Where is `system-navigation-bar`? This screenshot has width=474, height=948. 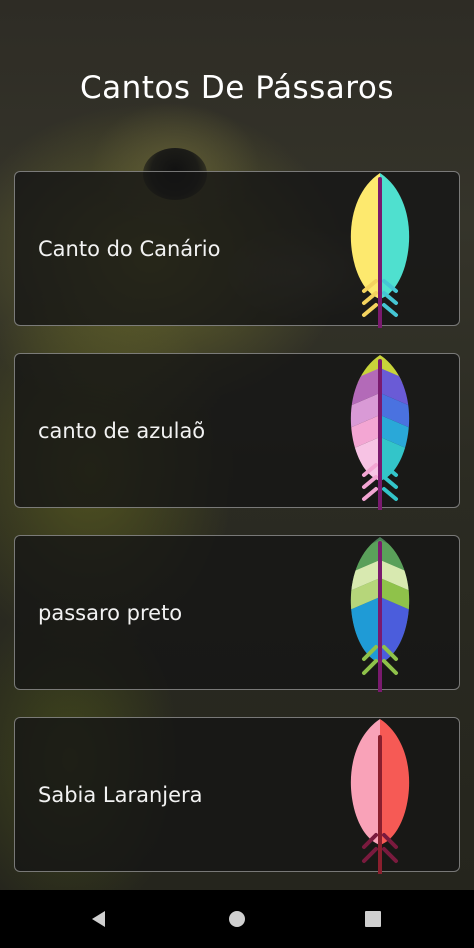
system-navigation-bar is located at coordinates (237, 919).